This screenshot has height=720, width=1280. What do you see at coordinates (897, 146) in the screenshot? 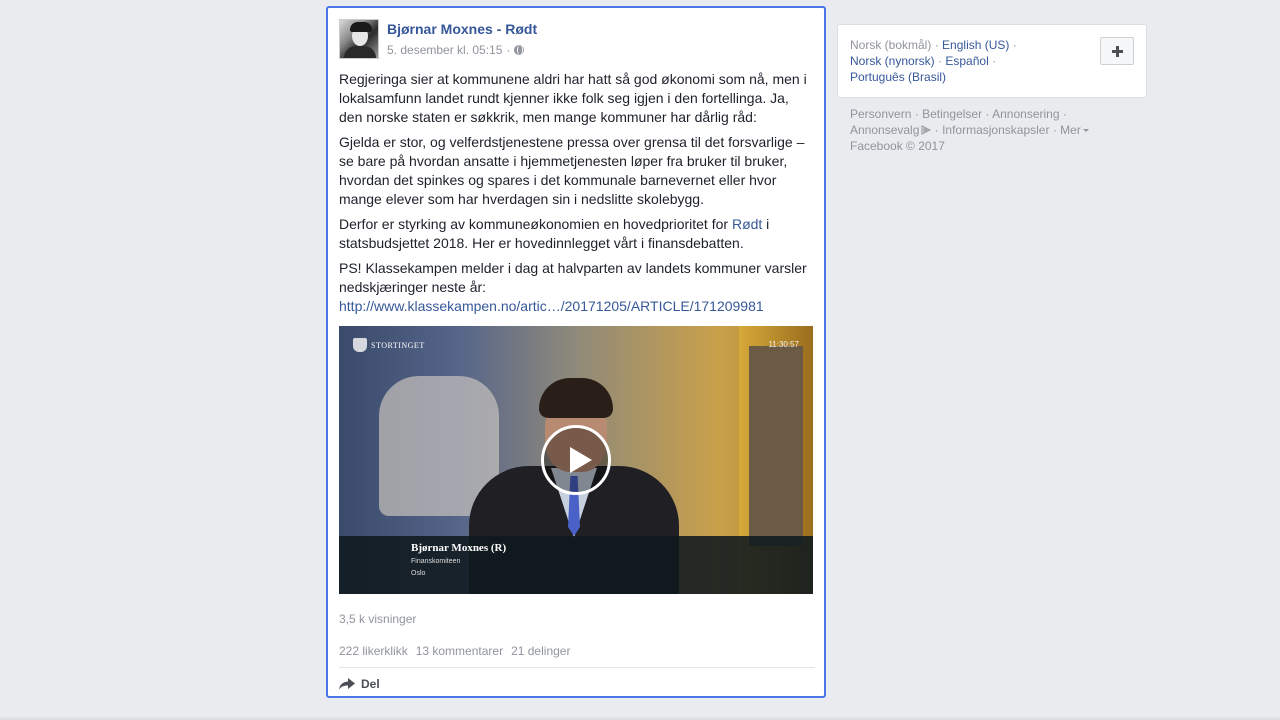
I see `copyright-text: Facebook © 2017` at bounding box center [897, 146].